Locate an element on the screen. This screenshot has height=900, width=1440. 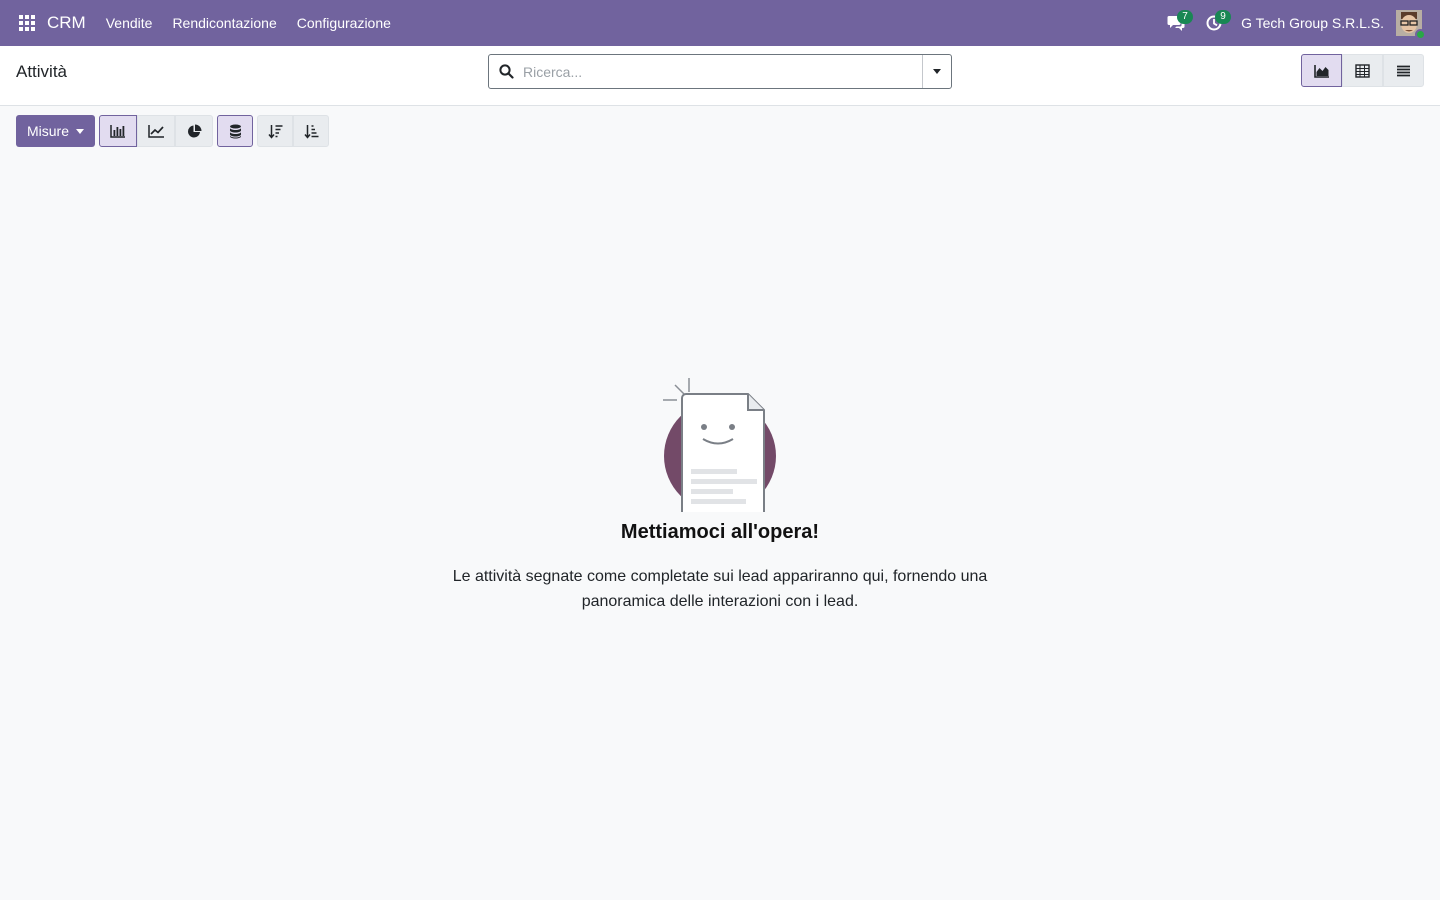
chart-type-group is located at coordinates (156, 131).